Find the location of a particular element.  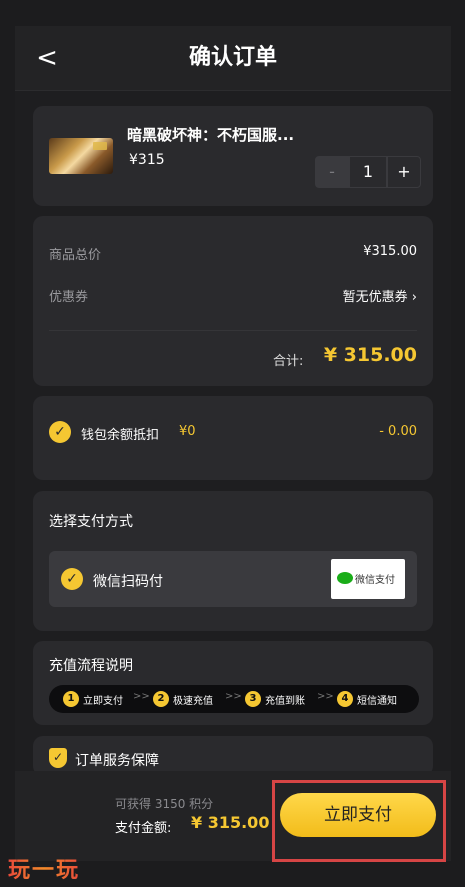

highlight-annotation is located at coordinates (359, 821).